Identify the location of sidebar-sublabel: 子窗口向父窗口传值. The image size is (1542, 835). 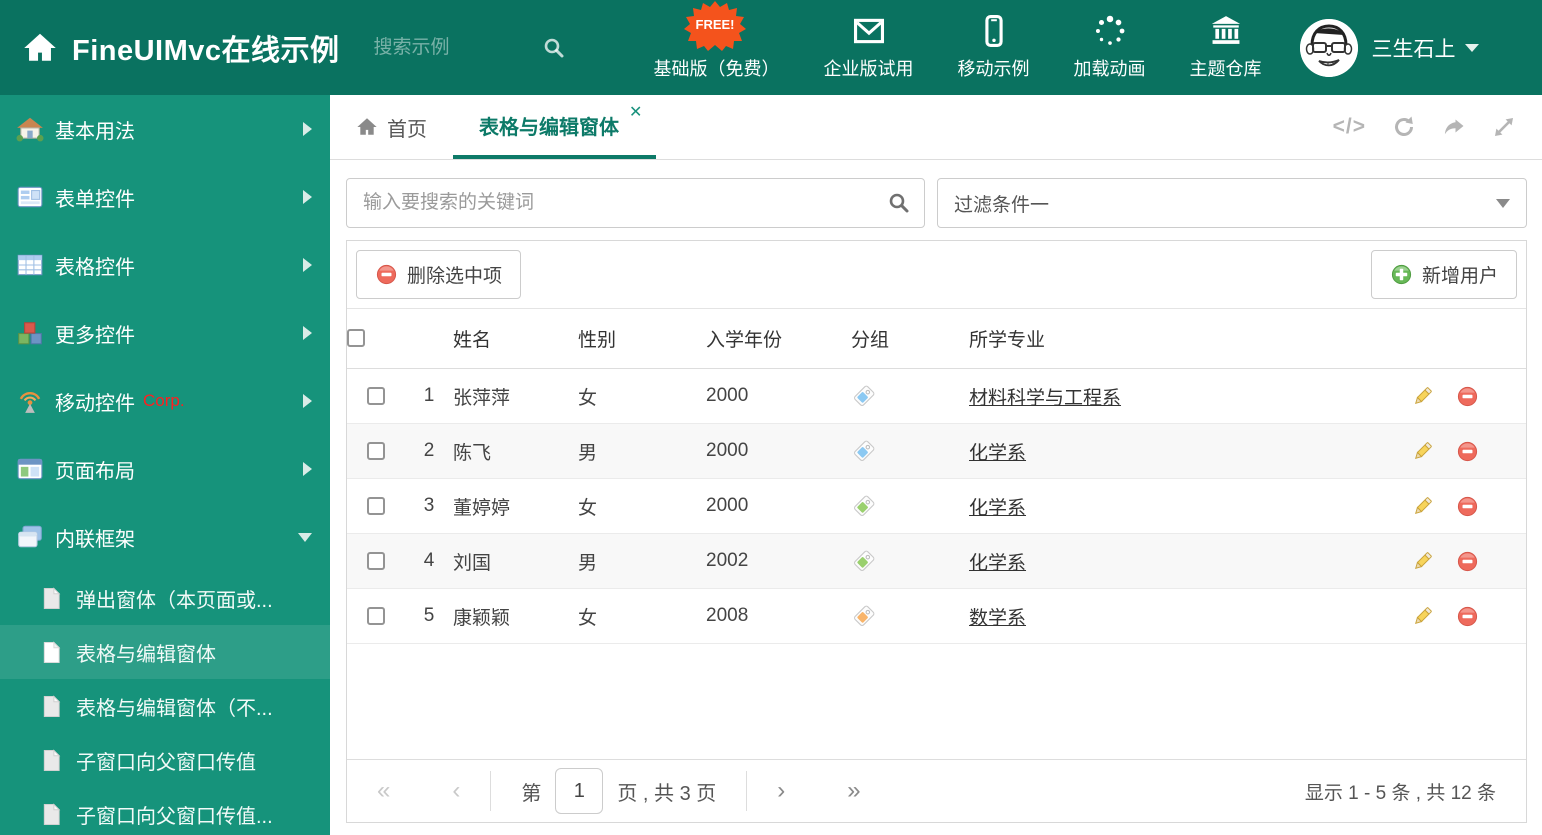
(166, 762).